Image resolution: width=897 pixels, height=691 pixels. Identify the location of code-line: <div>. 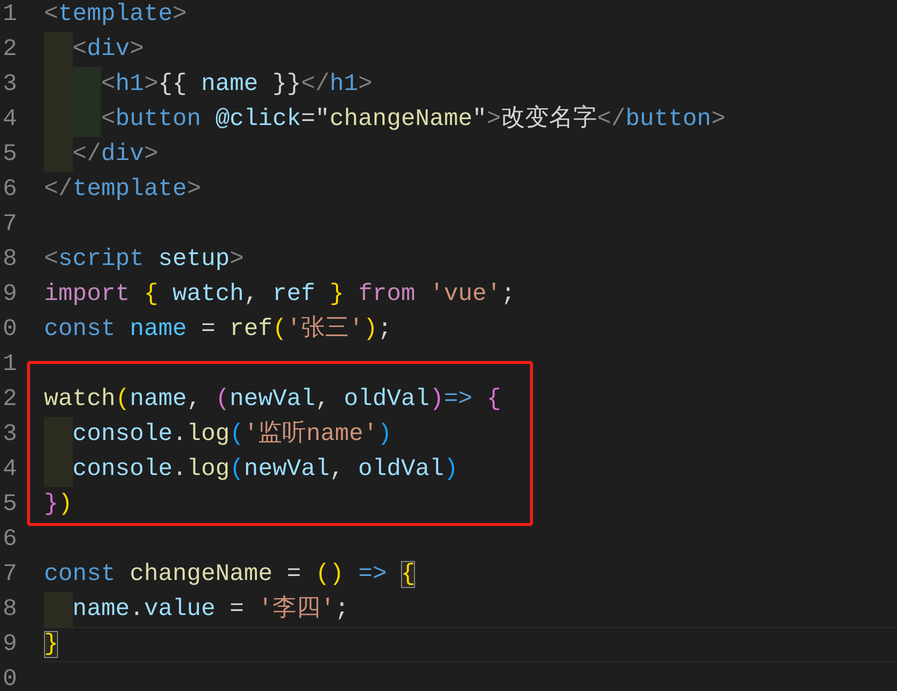
(108, 49).